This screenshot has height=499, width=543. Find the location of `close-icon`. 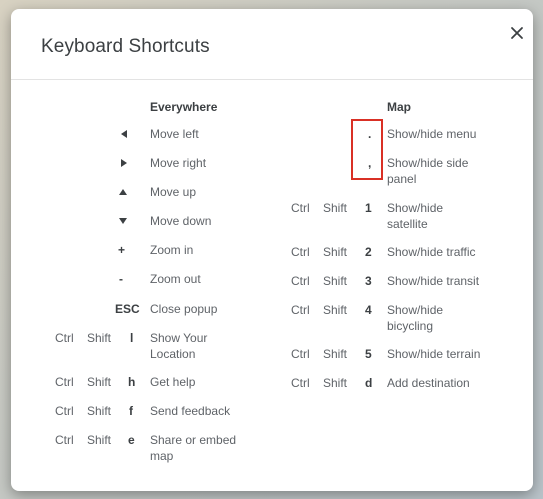

close-icon is located at coordinates (517, 33).